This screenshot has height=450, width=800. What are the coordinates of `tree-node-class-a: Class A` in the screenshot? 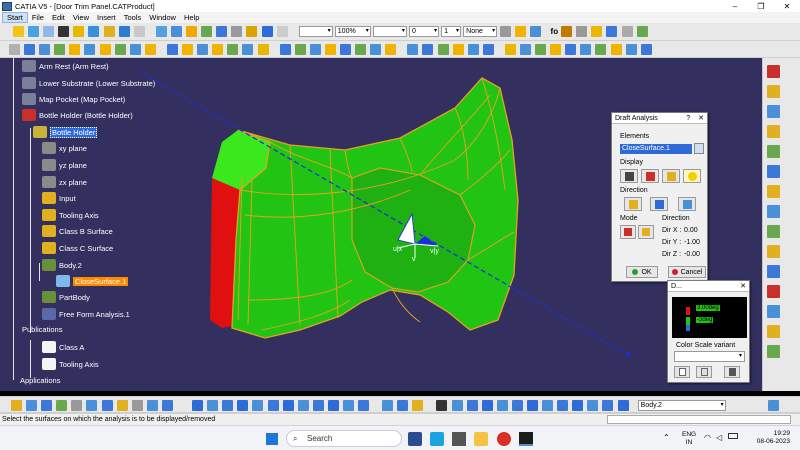 It's located at (63, 347).